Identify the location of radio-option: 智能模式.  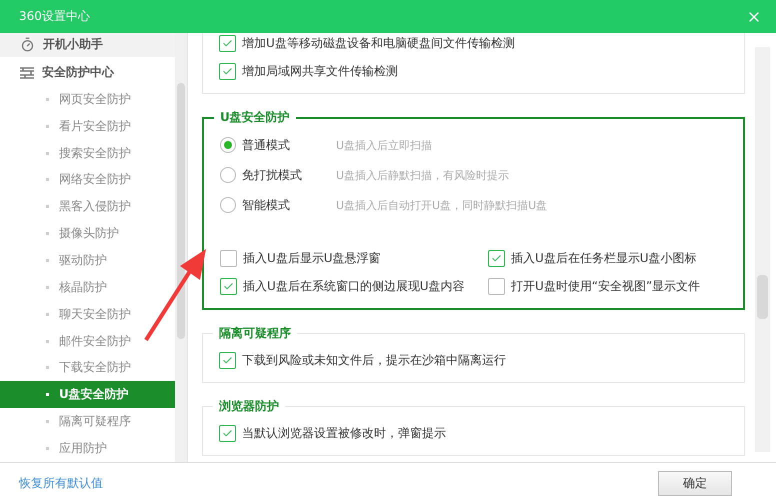
(278, 205).